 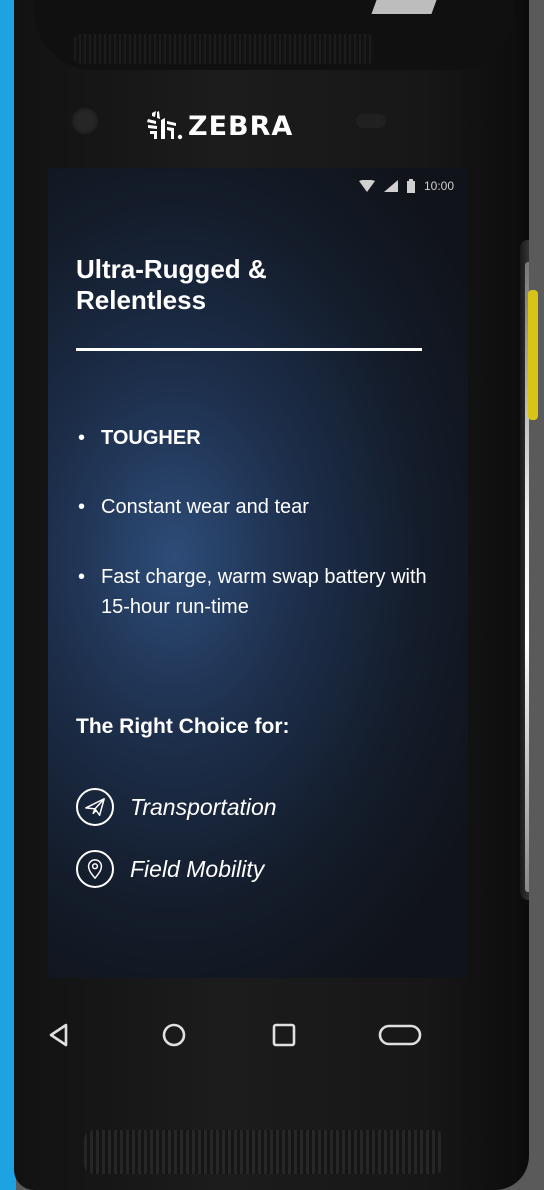 I want to click on airplane-icon, so click(x=95, y=807).